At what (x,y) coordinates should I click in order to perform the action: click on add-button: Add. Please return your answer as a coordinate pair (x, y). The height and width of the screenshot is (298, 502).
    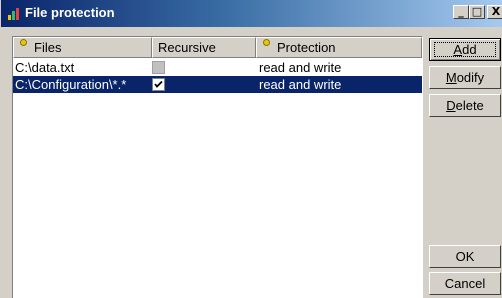
    Looking at the image, I should click on (465, 49).